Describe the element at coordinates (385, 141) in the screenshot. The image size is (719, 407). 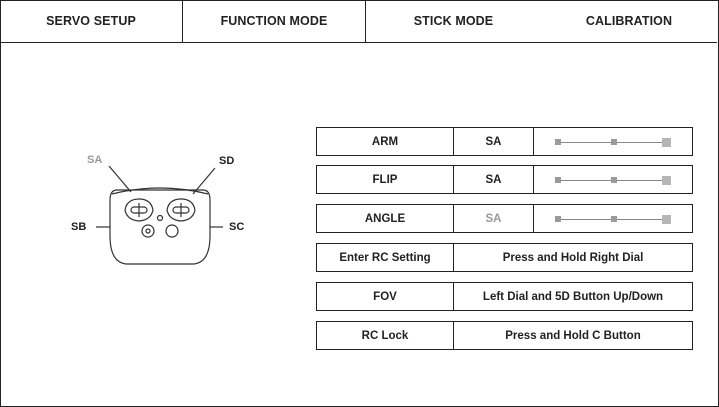
I see `row-name: ARM` at that location.